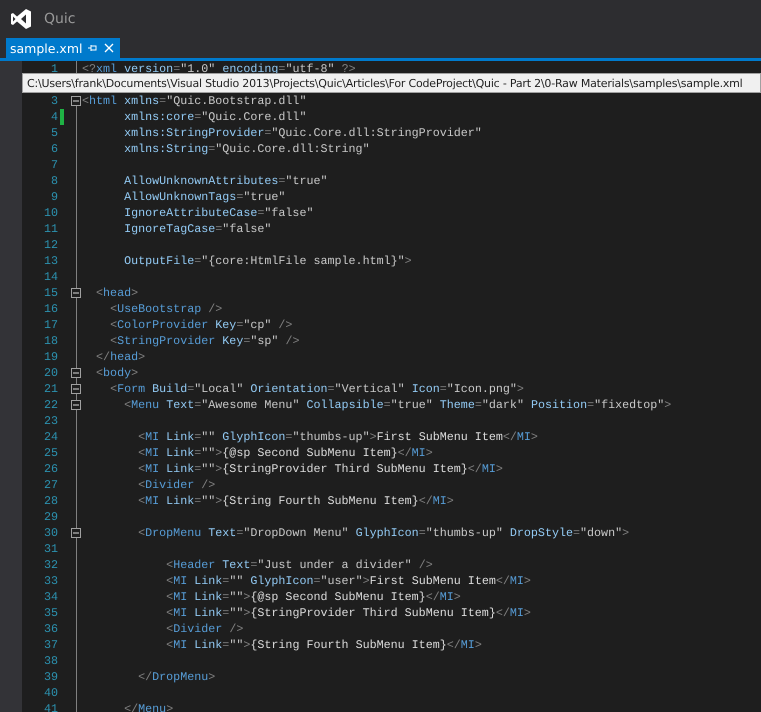  I want to click on code-line: <UseBootstrap />, so click(165, 309).